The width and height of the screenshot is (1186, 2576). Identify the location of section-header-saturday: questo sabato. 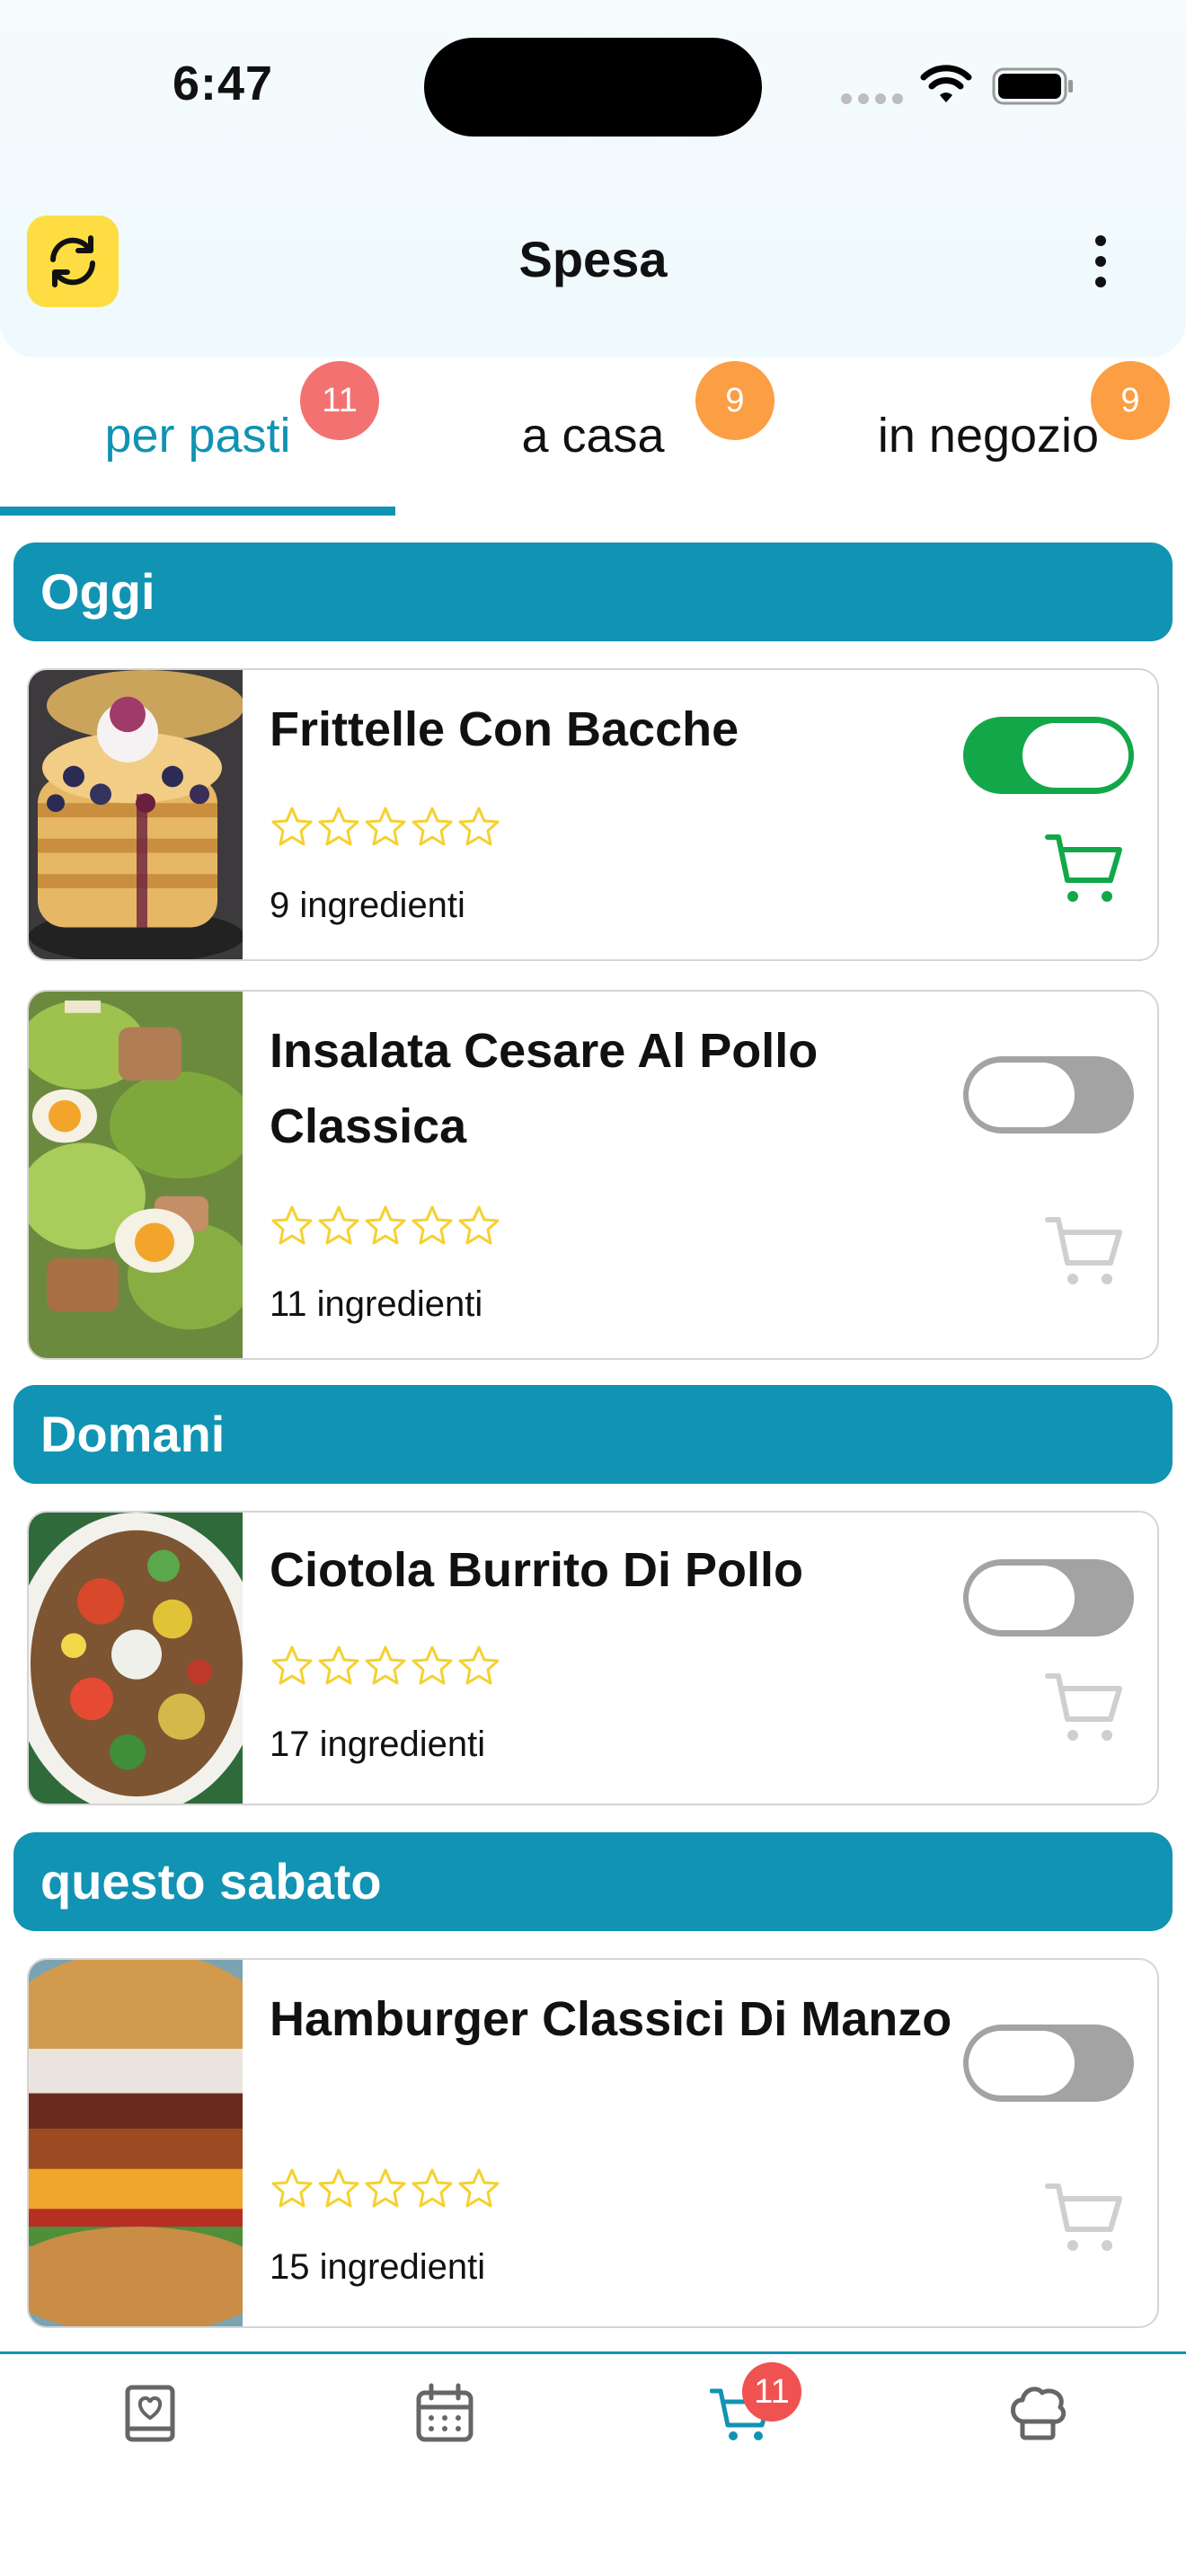
(593, 1881).